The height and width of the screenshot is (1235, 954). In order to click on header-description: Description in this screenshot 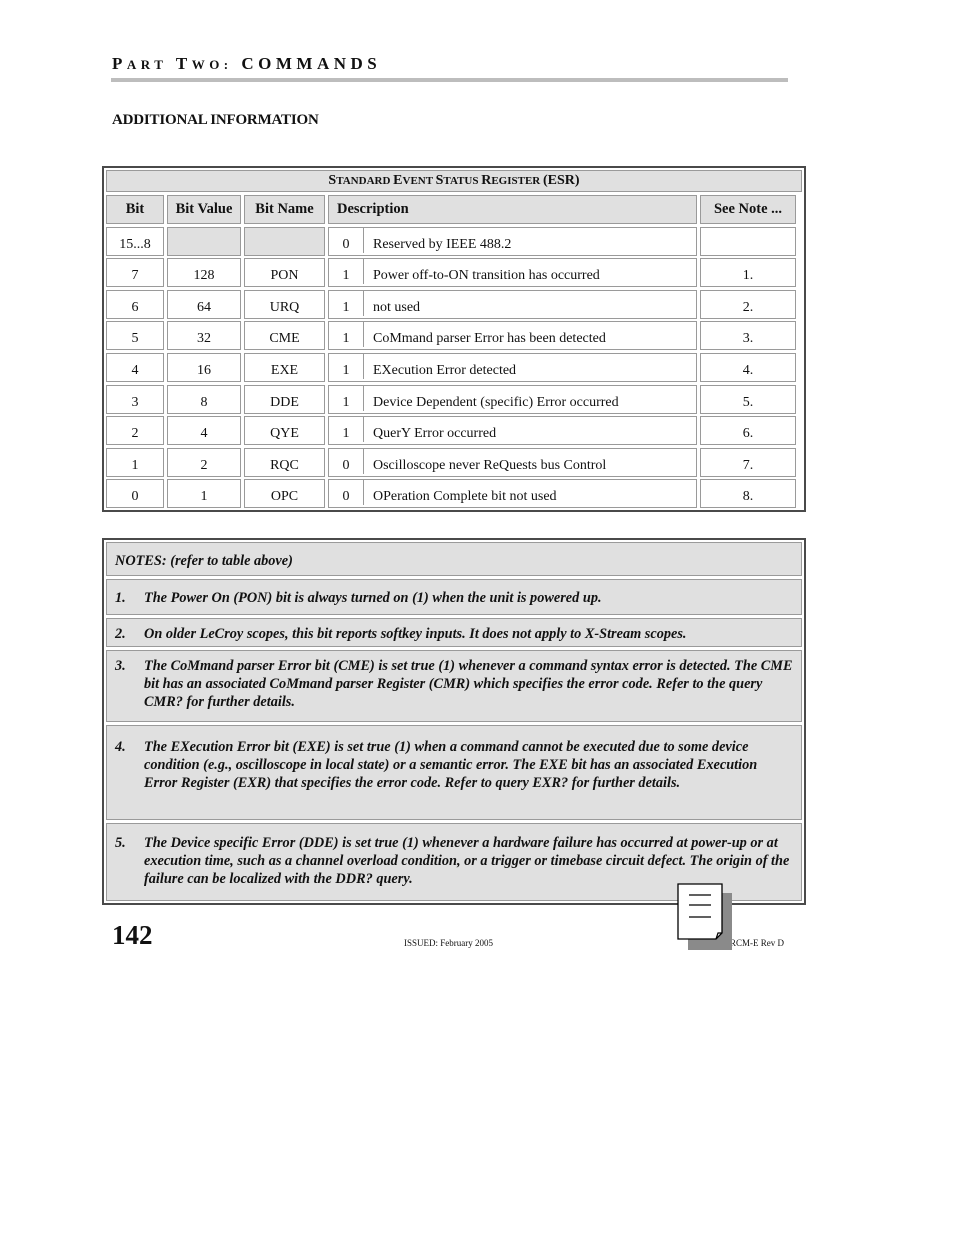, I will do `click(512, 209)`.